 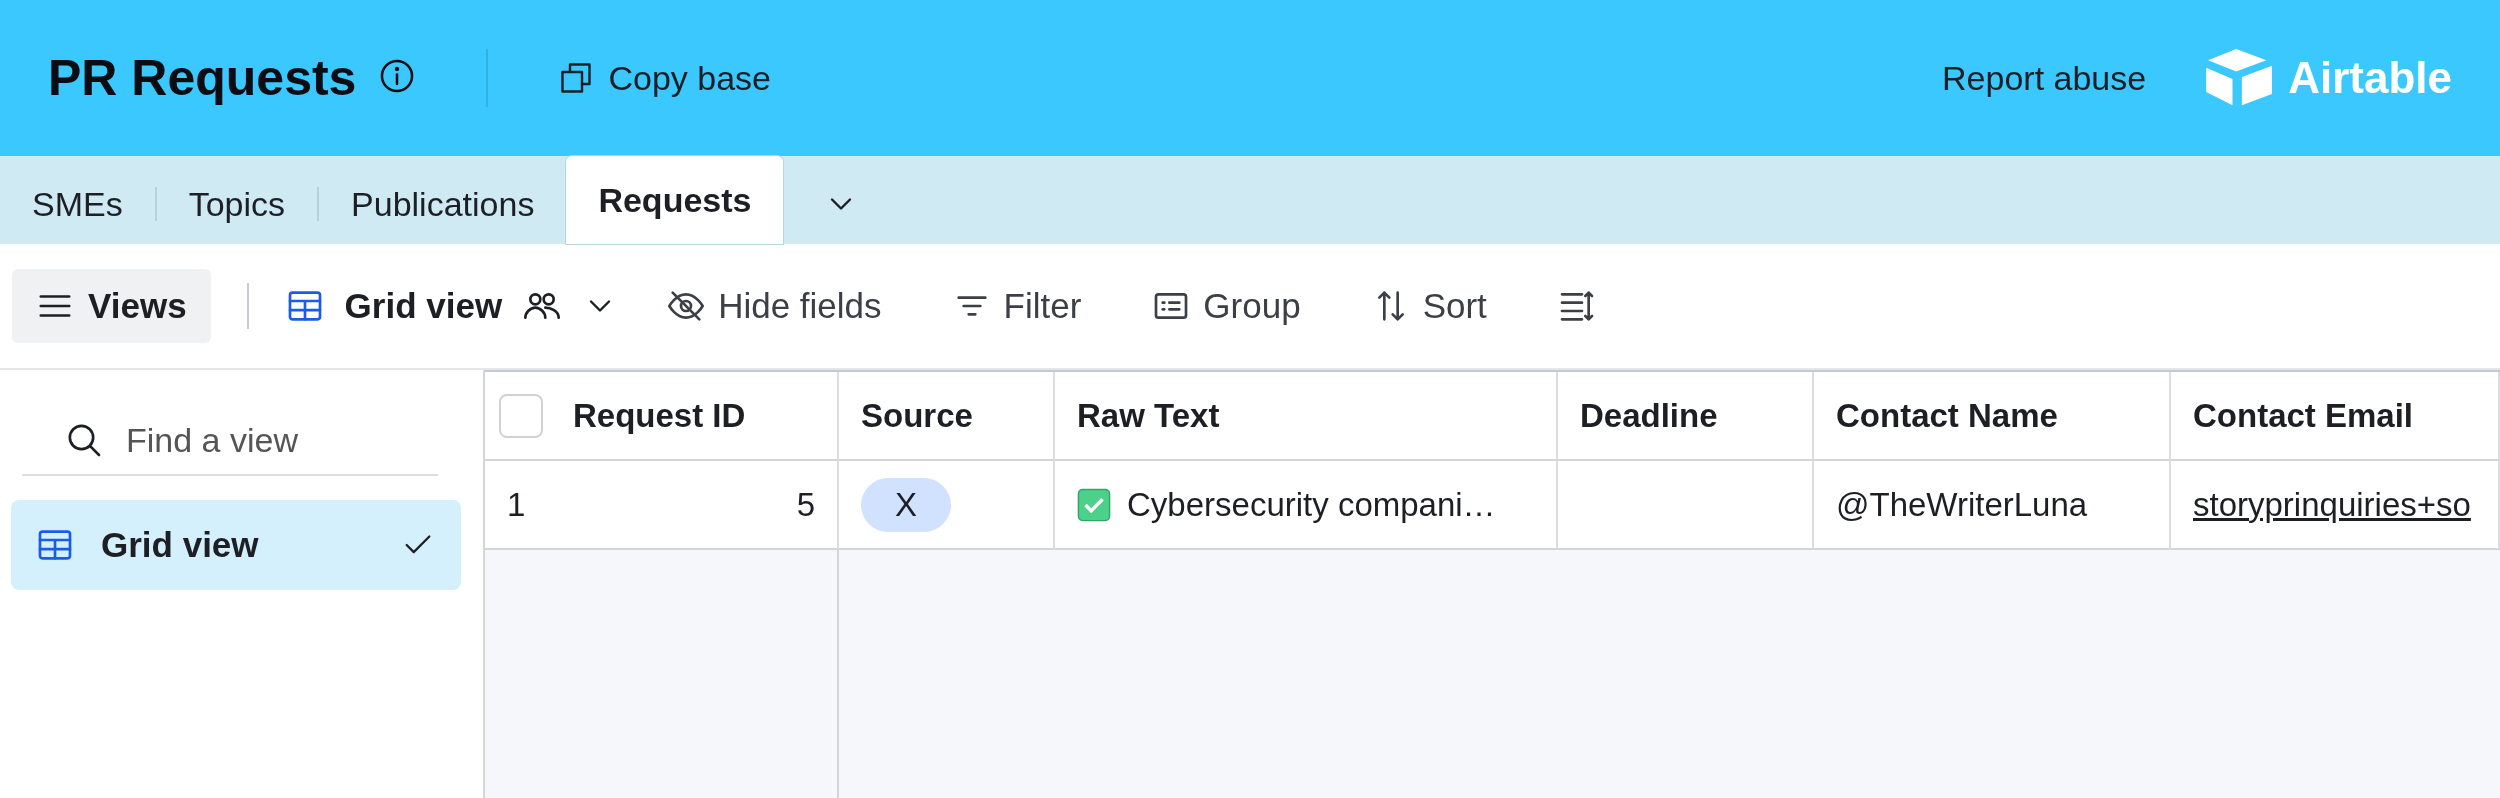 What do you see at coordinates (111, 306) in the screenshot?
I see `views-button: Views` at bounding box center [111, 306].